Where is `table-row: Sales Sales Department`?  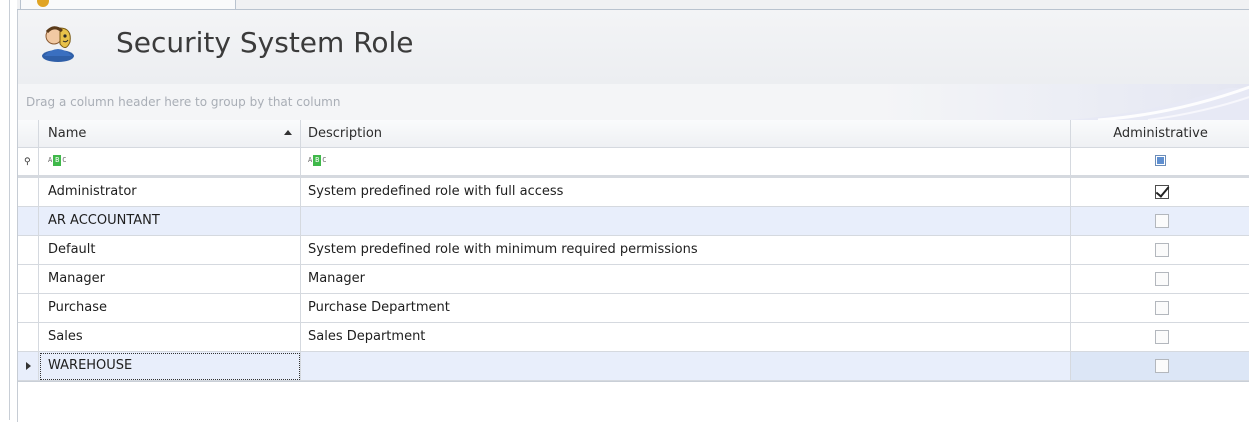 table-row: Sales Sales Department is located at coordinates (633, 337).